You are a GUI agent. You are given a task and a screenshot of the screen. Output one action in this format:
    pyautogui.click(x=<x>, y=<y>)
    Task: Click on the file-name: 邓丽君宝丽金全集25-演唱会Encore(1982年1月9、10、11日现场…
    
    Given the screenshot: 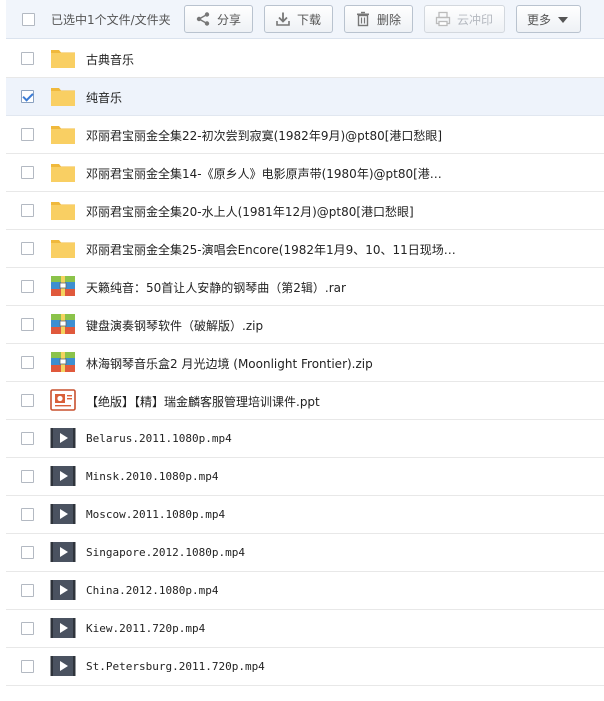 What is the action you would take?
    pyautogui.click(x=271, y=249)
    